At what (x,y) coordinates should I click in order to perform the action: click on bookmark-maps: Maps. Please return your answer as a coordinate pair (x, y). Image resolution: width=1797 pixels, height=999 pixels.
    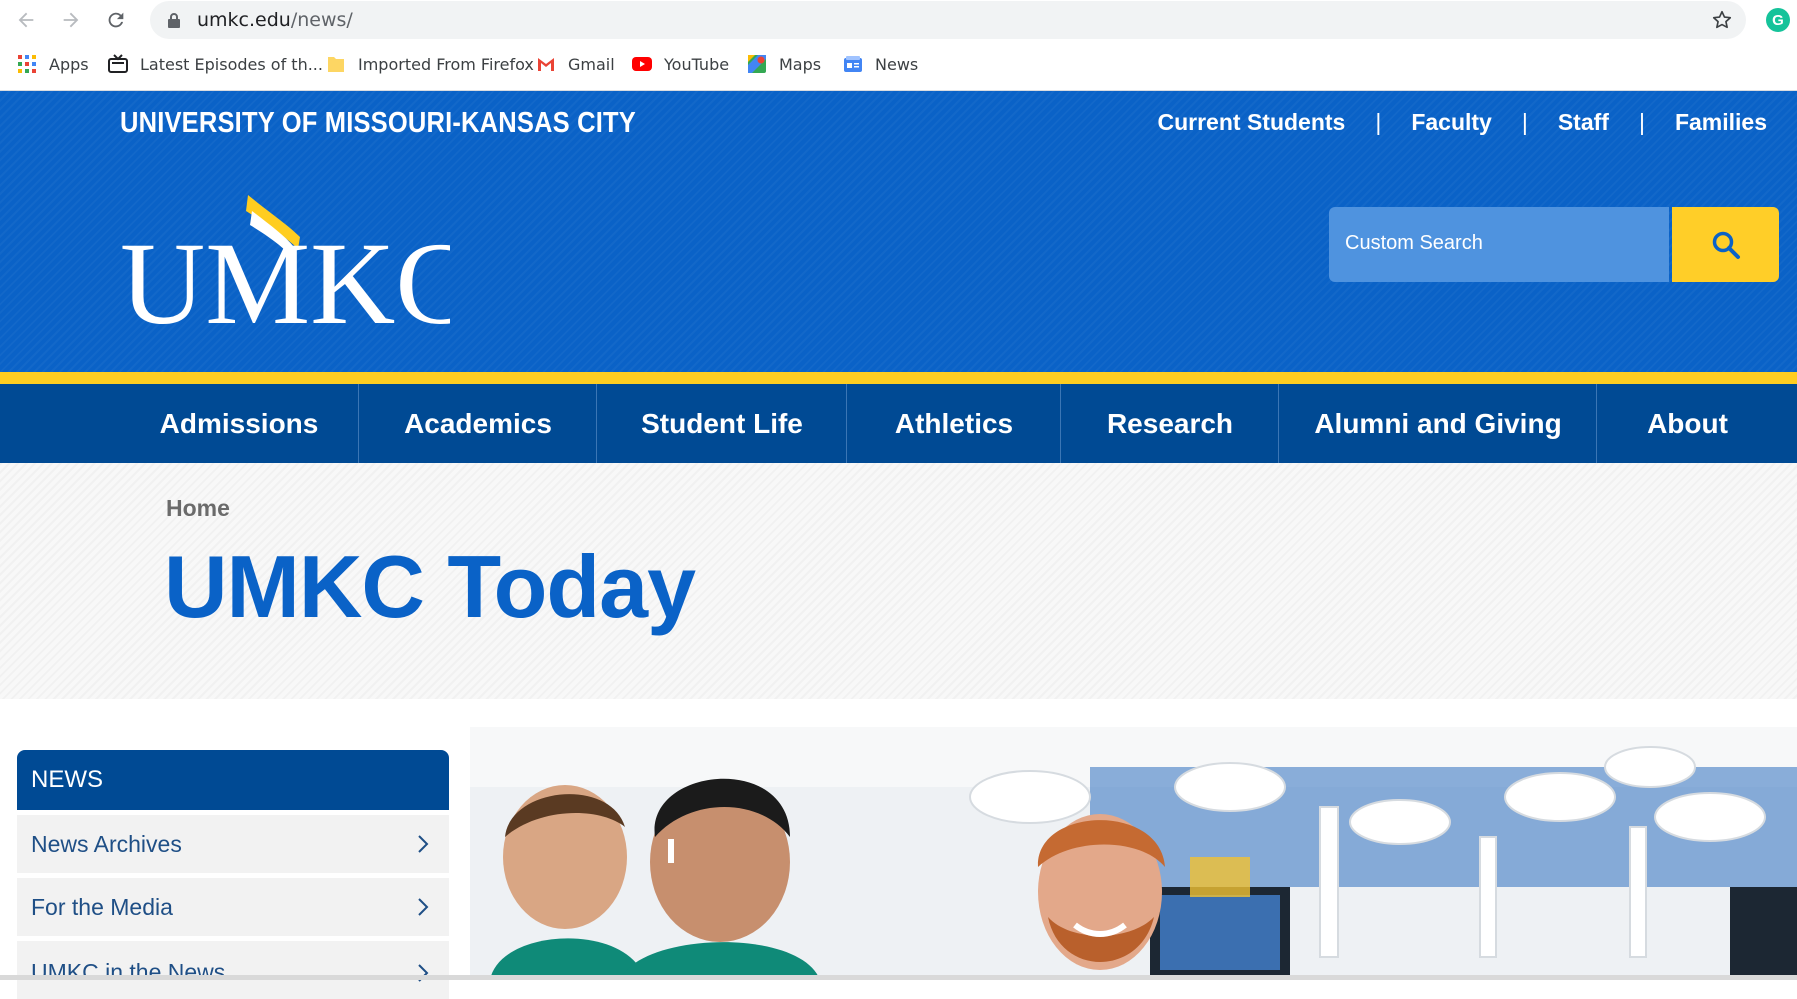
    Looking at the image, I should click on (784, 64).